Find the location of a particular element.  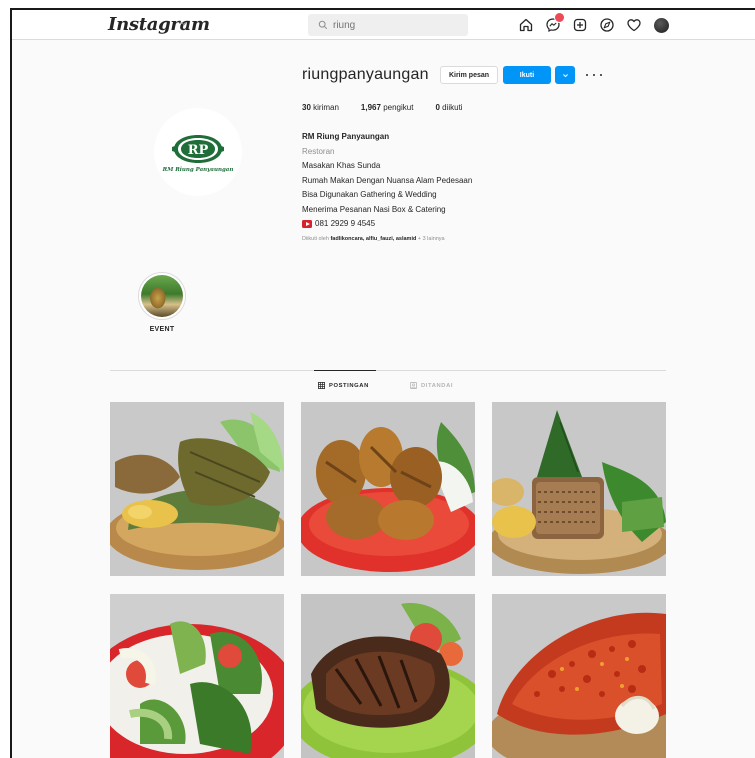

profile-username: riungpanyaungan is located at coordinates (365, 74).